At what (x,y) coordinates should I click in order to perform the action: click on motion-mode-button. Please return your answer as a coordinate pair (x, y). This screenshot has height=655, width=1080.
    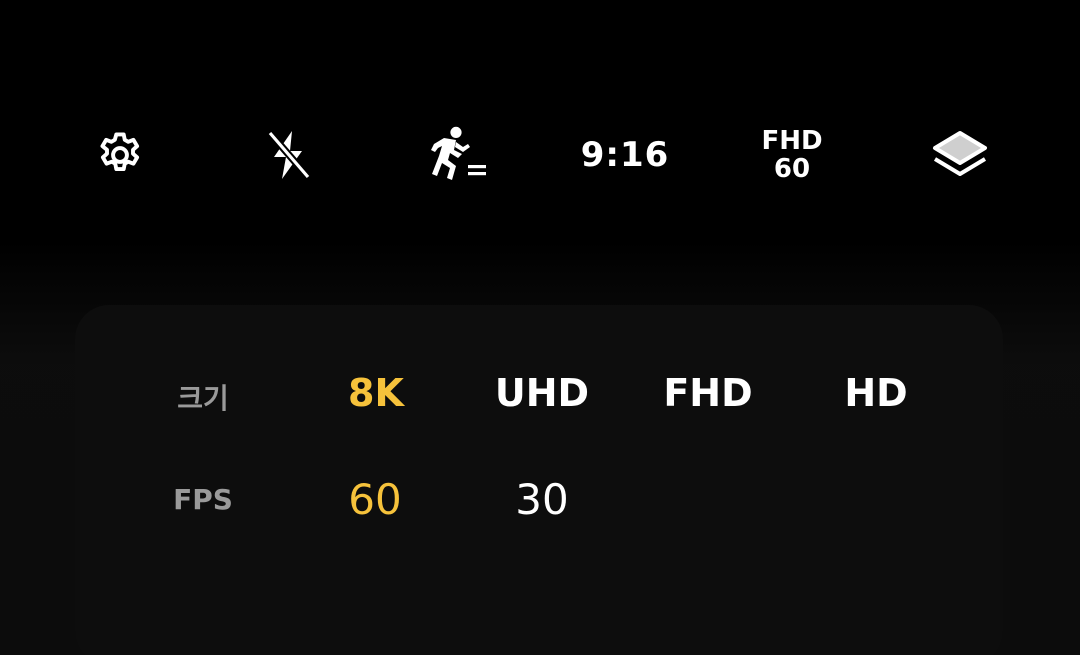
    Looking at the image, I should click on (455, 155).